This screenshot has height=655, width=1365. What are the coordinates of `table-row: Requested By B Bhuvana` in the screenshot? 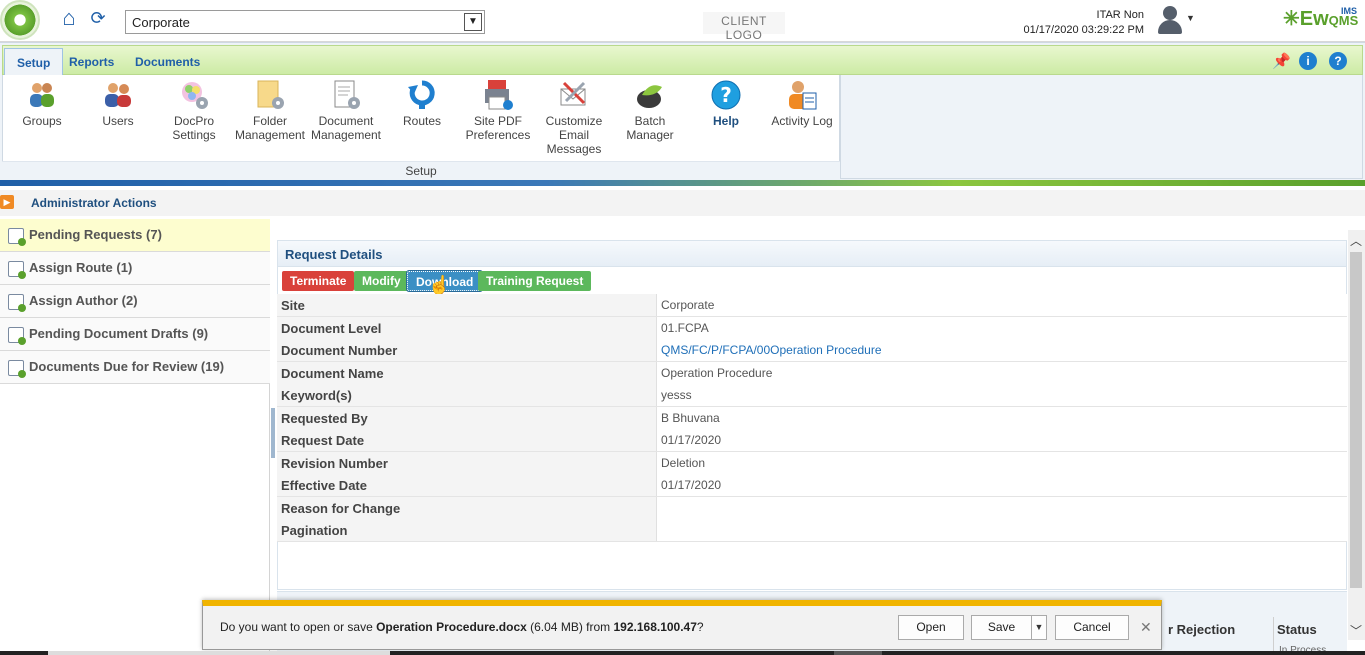 It's located at (812, 417).